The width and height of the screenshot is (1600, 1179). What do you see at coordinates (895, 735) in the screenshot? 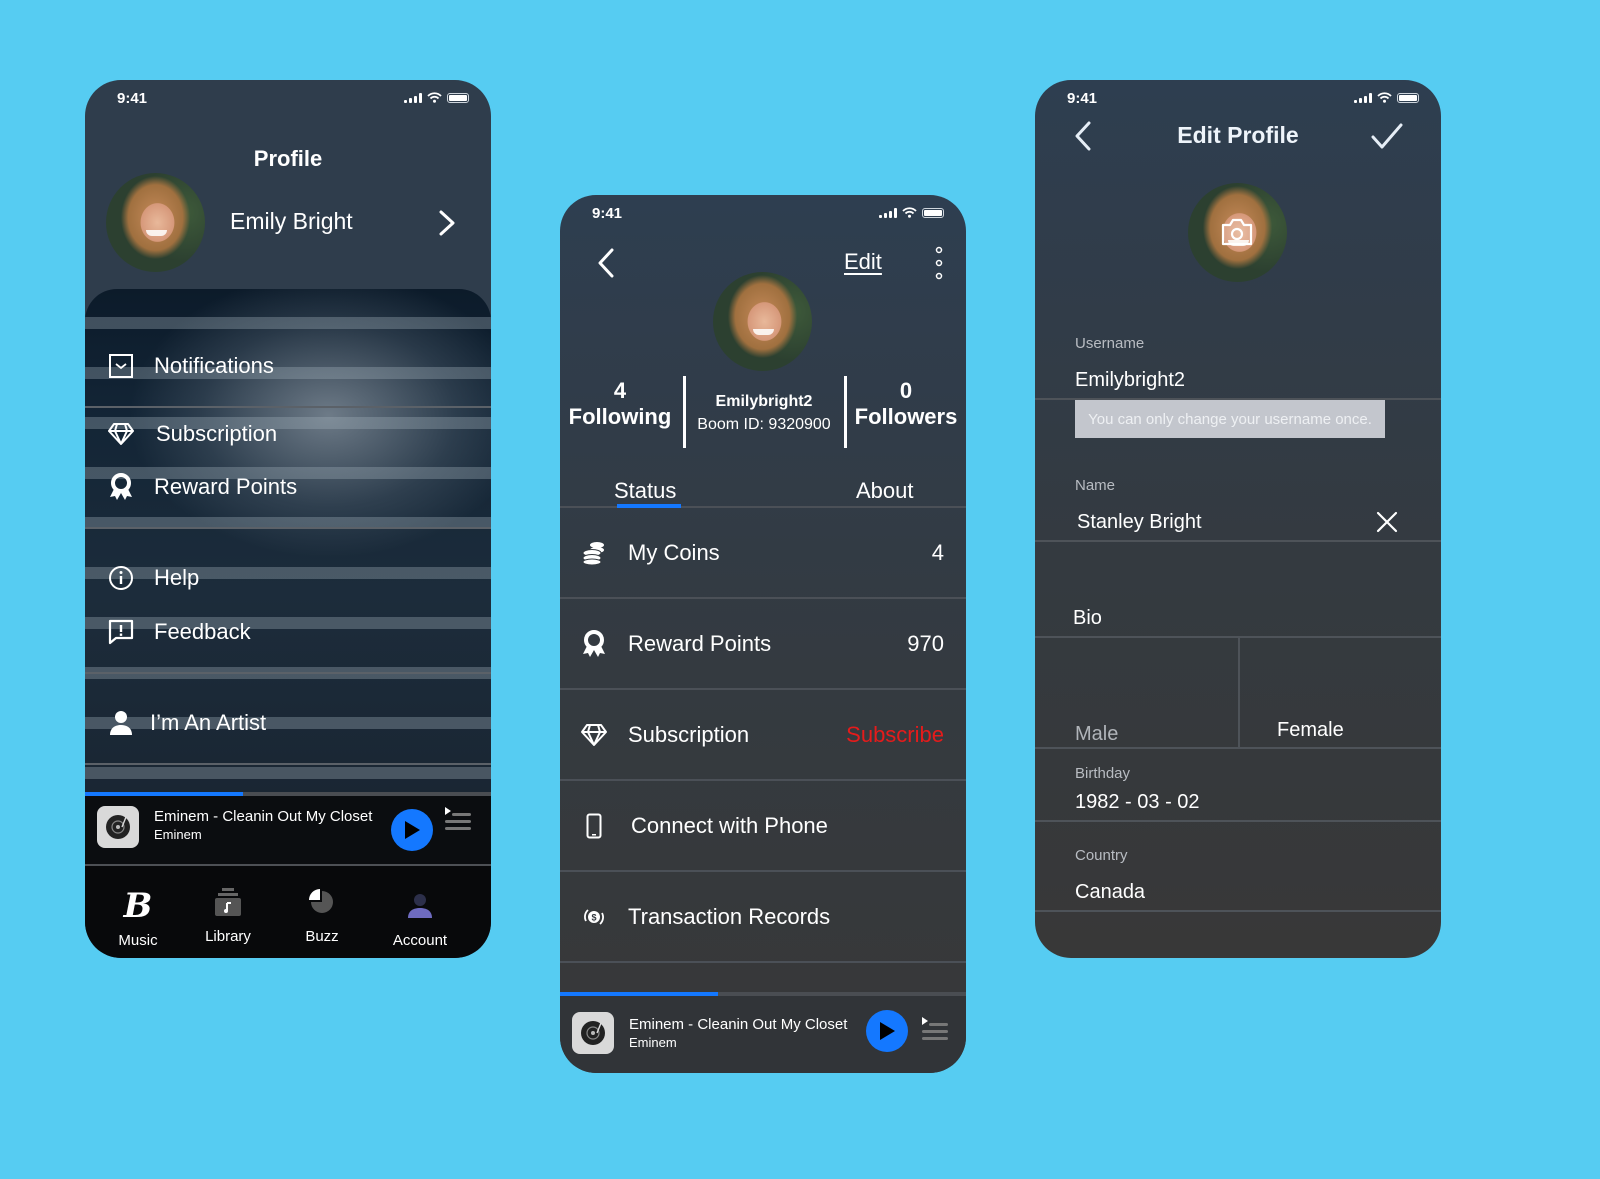
I see `subscribe-link: Subscribe` at bounding box center [895, 735].